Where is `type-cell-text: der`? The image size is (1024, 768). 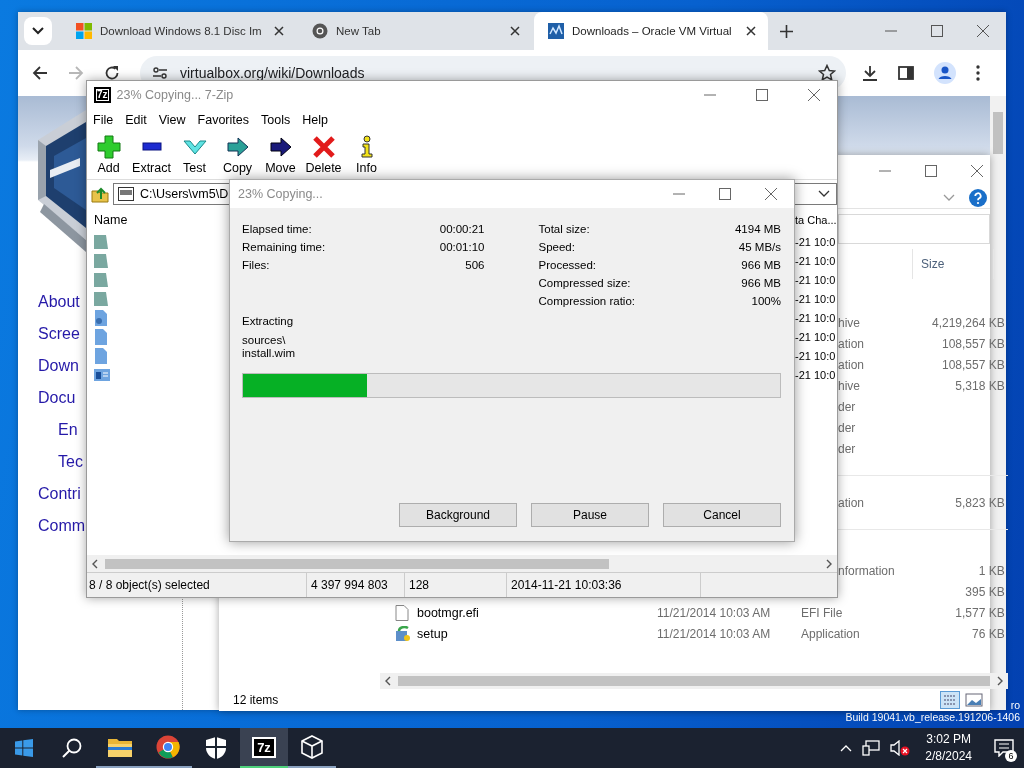 type-cell-text: der is located at coordinates (847, 448).